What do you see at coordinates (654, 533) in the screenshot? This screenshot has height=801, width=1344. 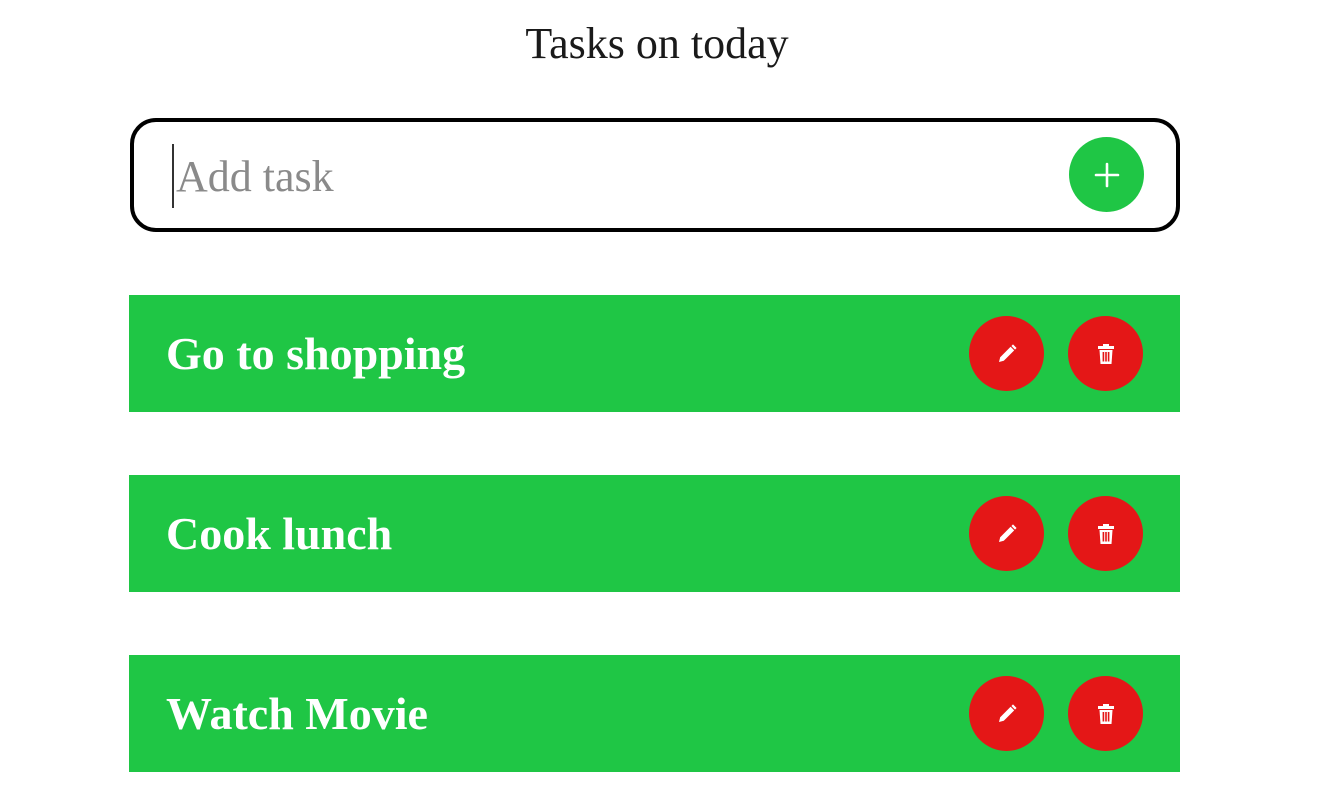 I see `task-item: Cook lunch` at bounding box center [654, 533].